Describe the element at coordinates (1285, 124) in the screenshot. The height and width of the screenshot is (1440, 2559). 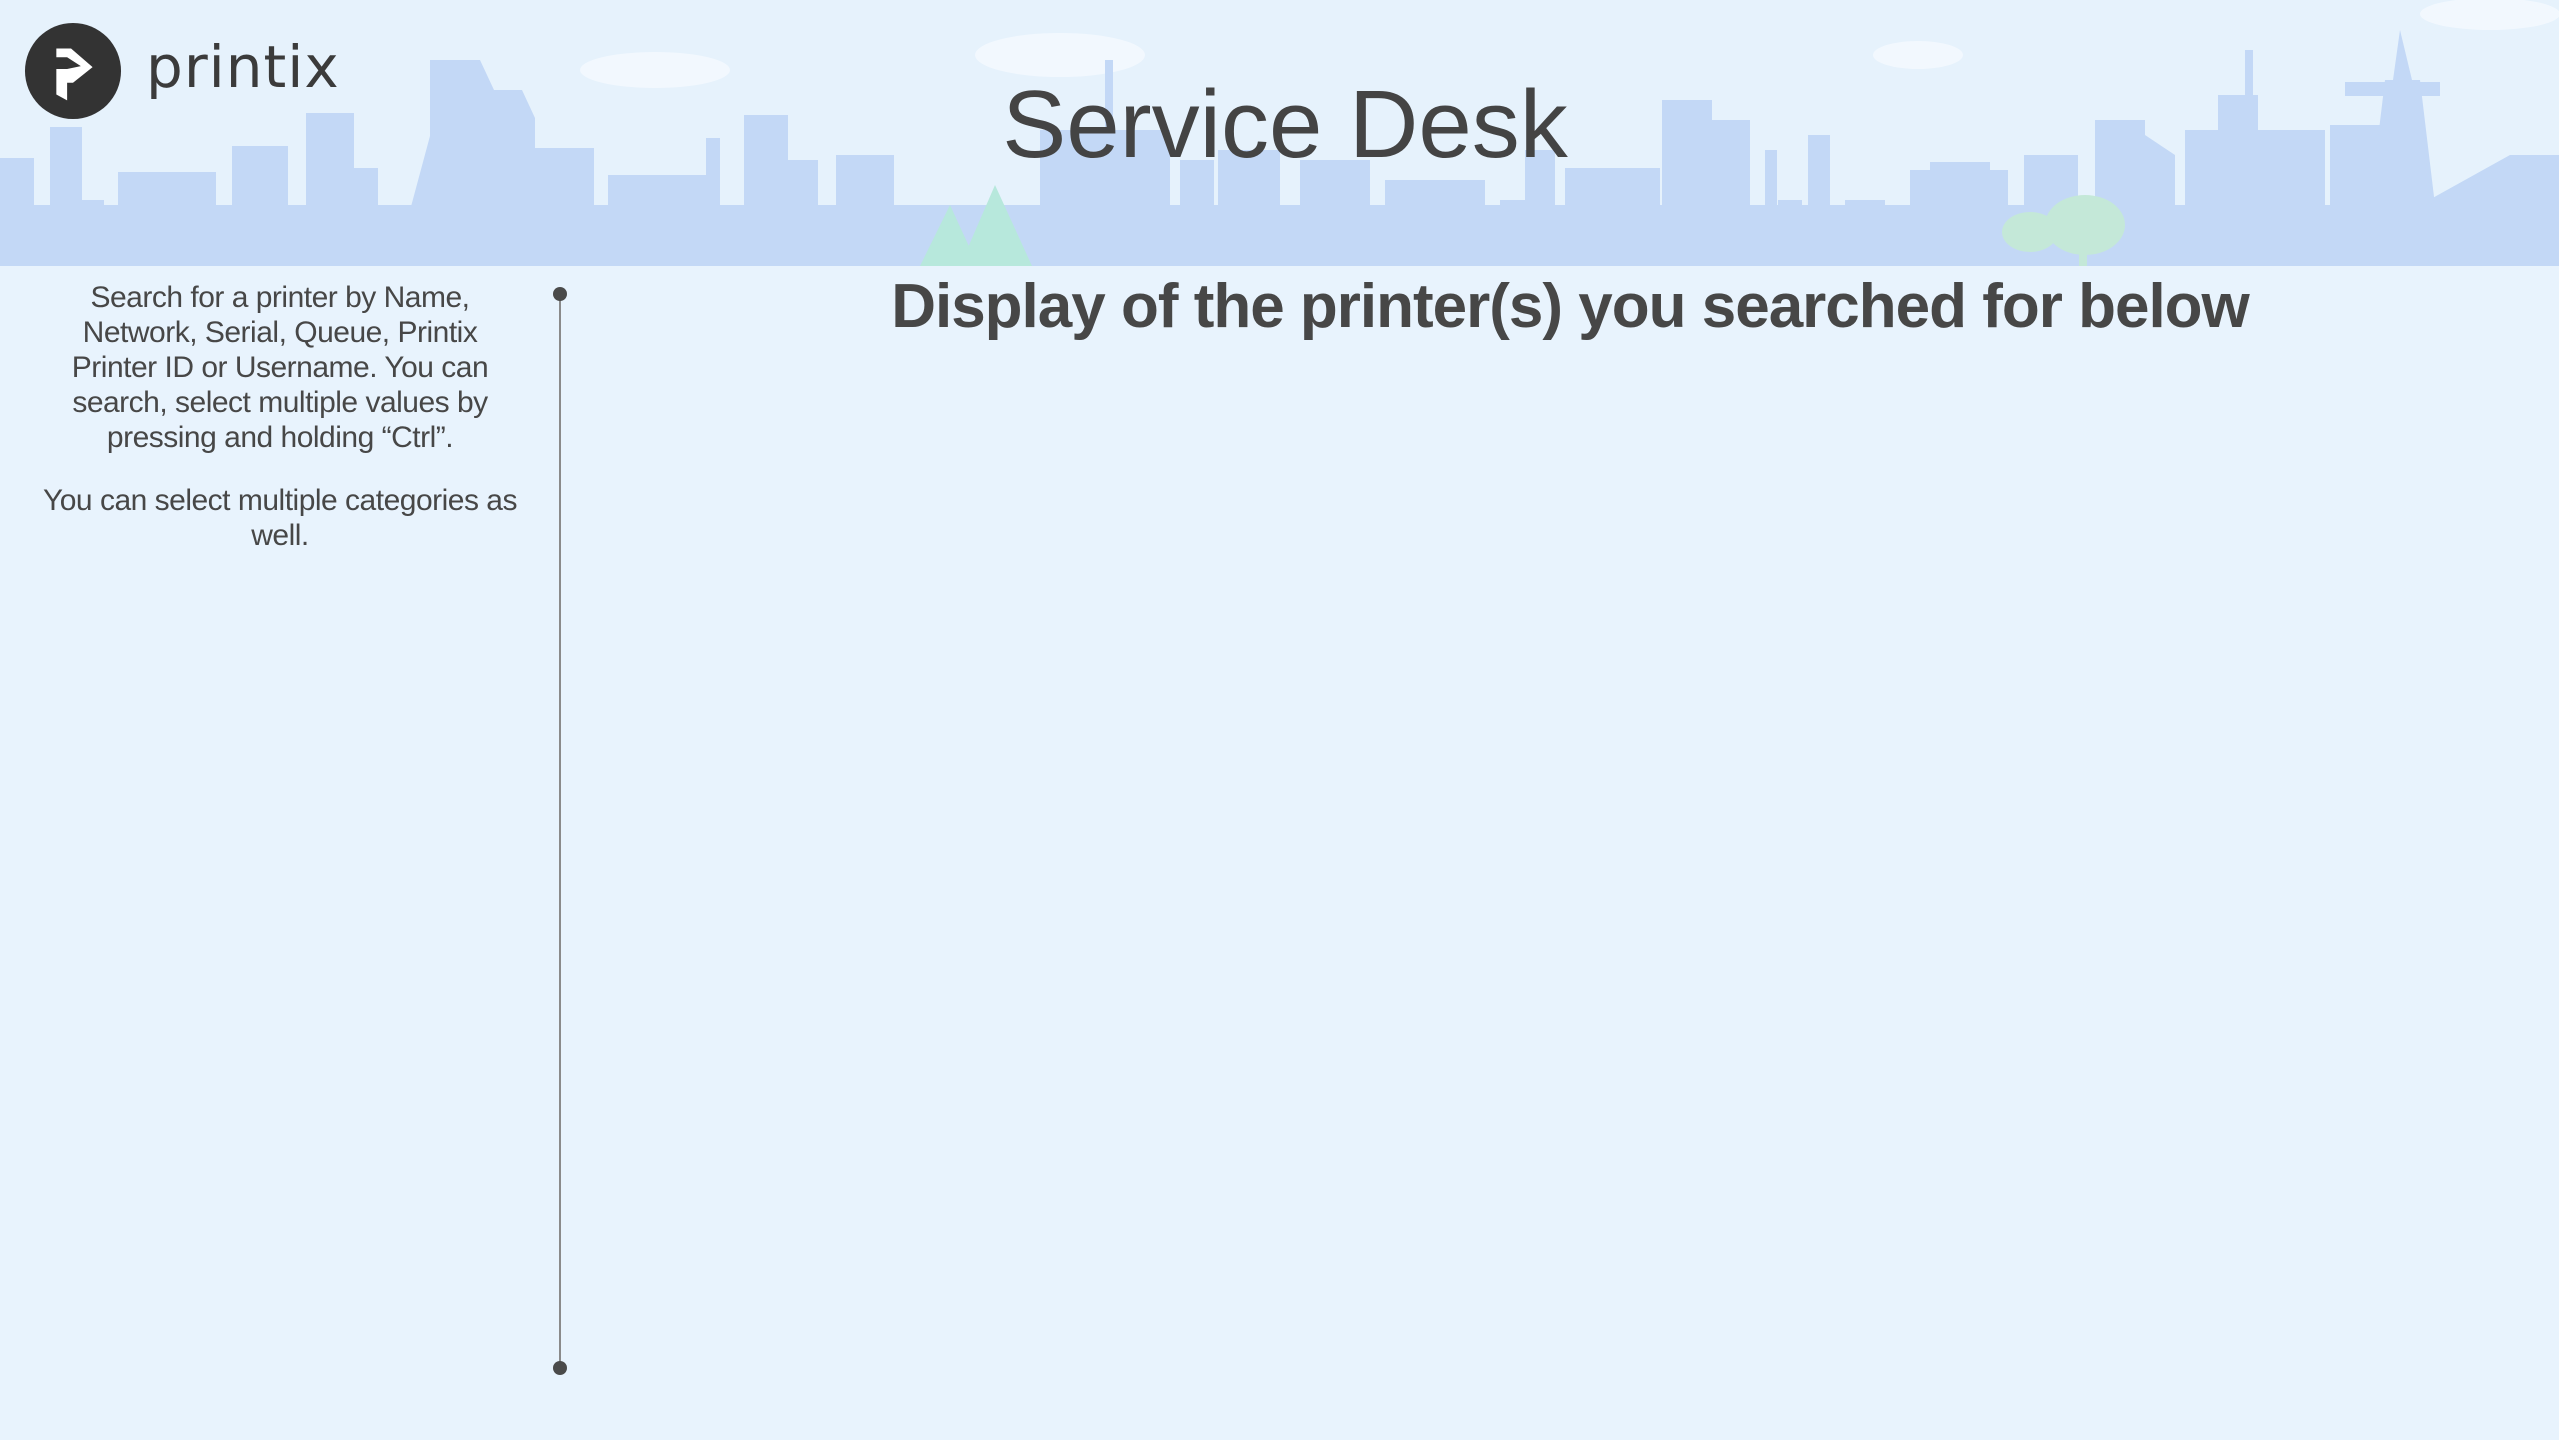
I see `page-title: Service Desk` at that location.